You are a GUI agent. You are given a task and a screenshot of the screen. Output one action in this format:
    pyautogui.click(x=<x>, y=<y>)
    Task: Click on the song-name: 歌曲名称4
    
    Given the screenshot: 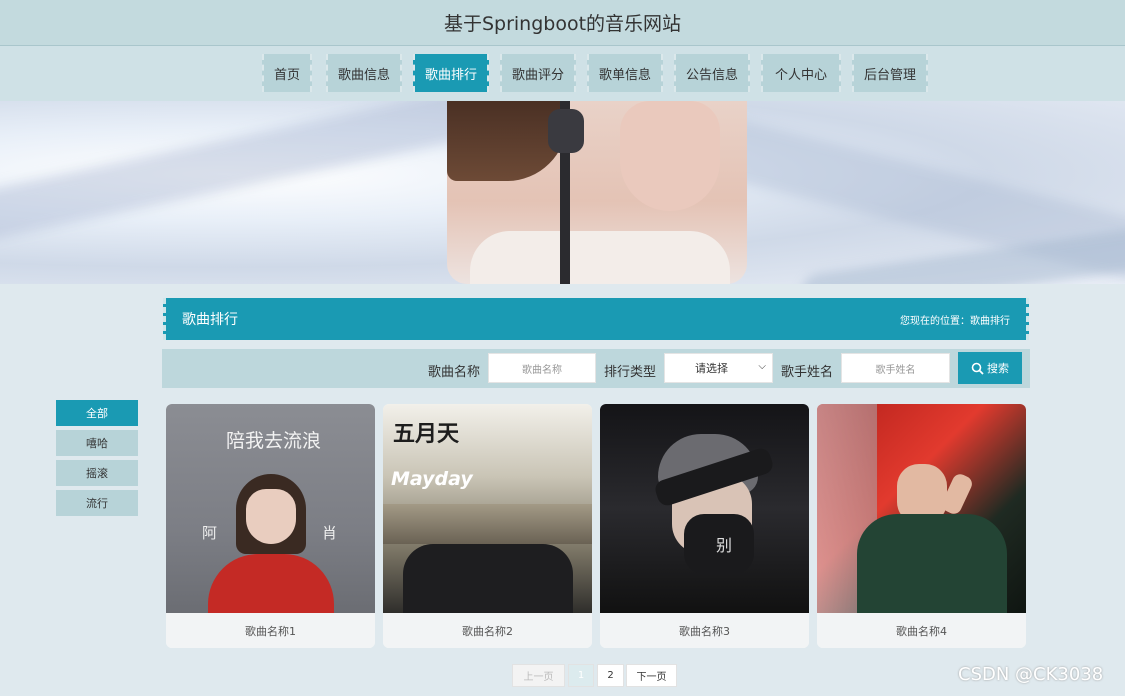 What is the action you would take?
    pyautogui.click(x=921, y=630)
    